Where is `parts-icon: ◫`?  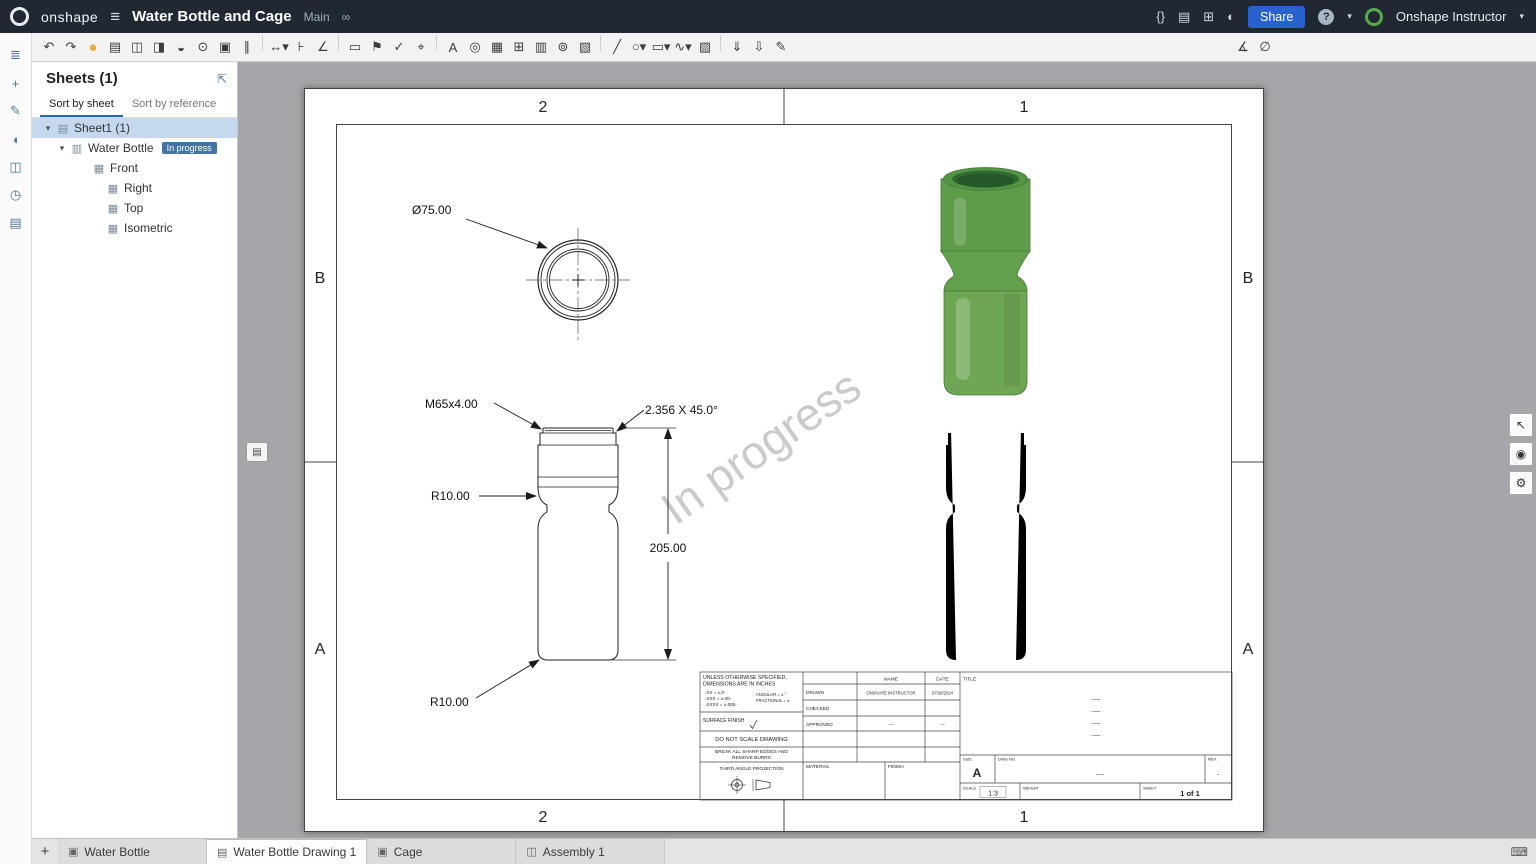 parts-icon: ◫ is located at coordinates (16, 167).